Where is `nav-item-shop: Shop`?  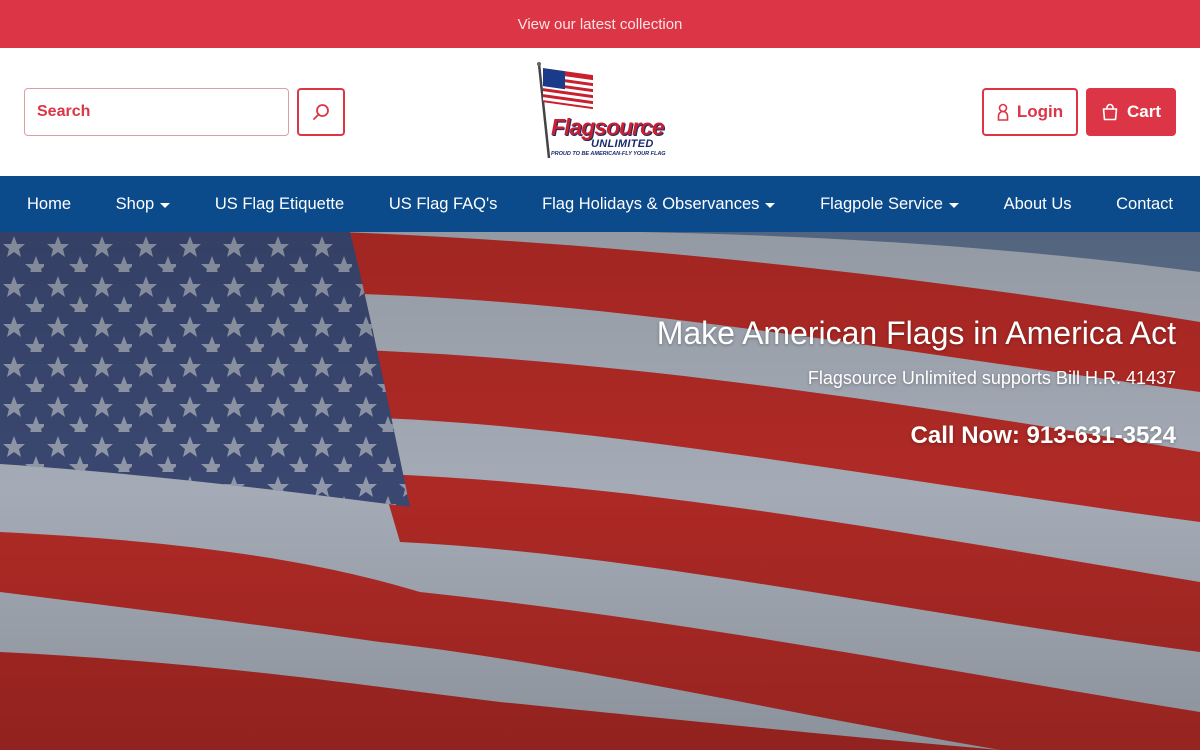 nav-item-shop: Shop is located at coordinates (143, 204).